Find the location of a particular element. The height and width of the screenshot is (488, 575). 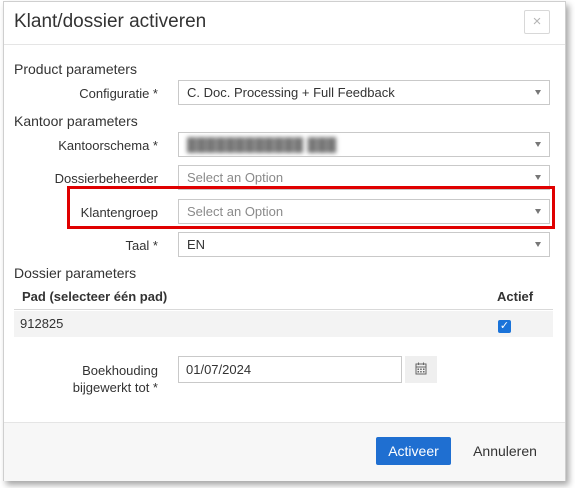

dialog-title: Klant/dossier activeren is located at coordinates (110, 21).